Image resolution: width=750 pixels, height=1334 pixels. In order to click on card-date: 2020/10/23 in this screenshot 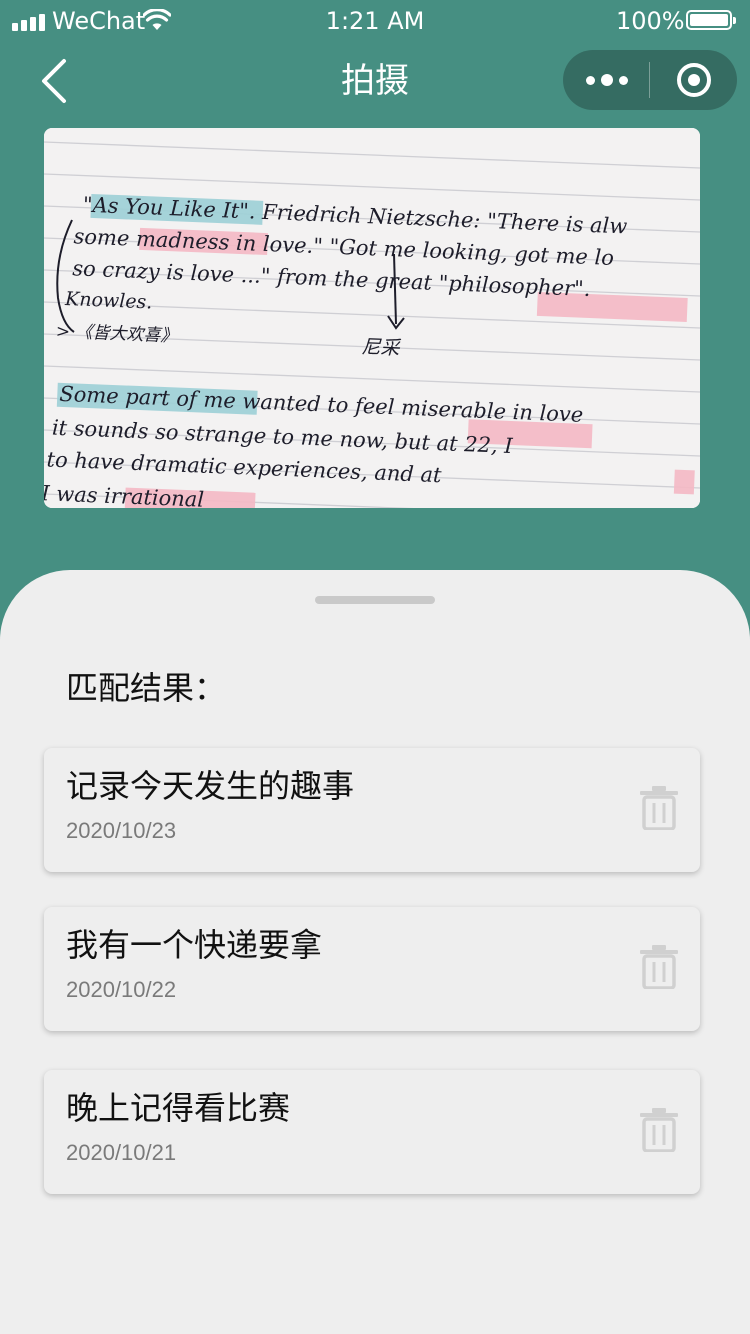, I will do `click(121, 830)`.